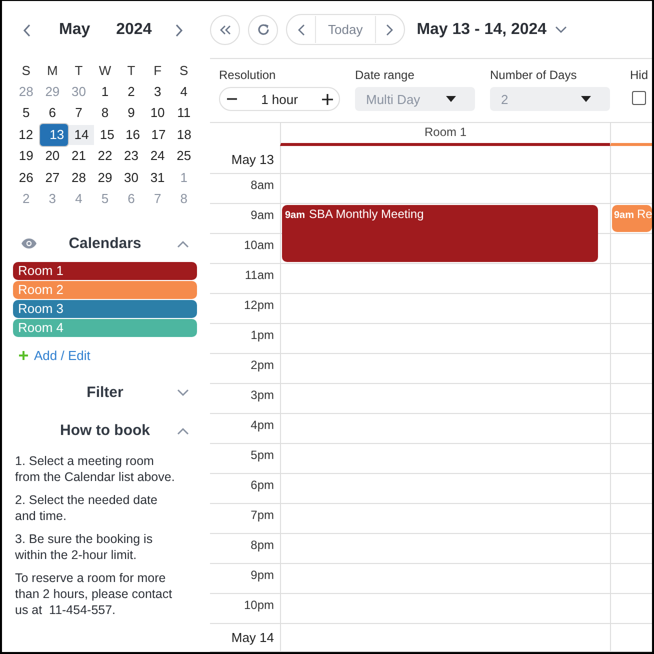 This screenshot has height=654, width=654. What do you see at coordinates (26, 134) in the screenshot?
I see `calendar-day: 12` at bounding box center [26, 134].